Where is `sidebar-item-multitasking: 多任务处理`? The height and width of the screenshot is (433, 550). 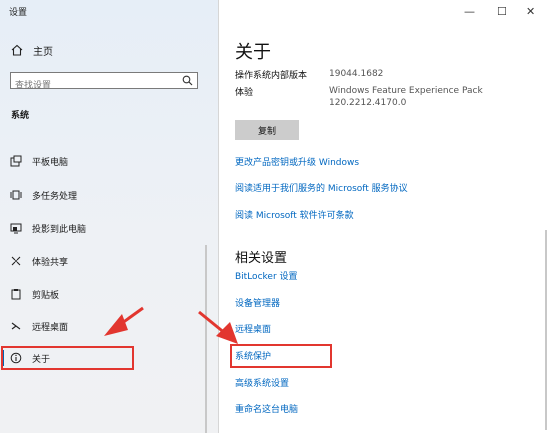
sidebar-item-multitasking: 多任务处理 is located at coordinates (43, 195).